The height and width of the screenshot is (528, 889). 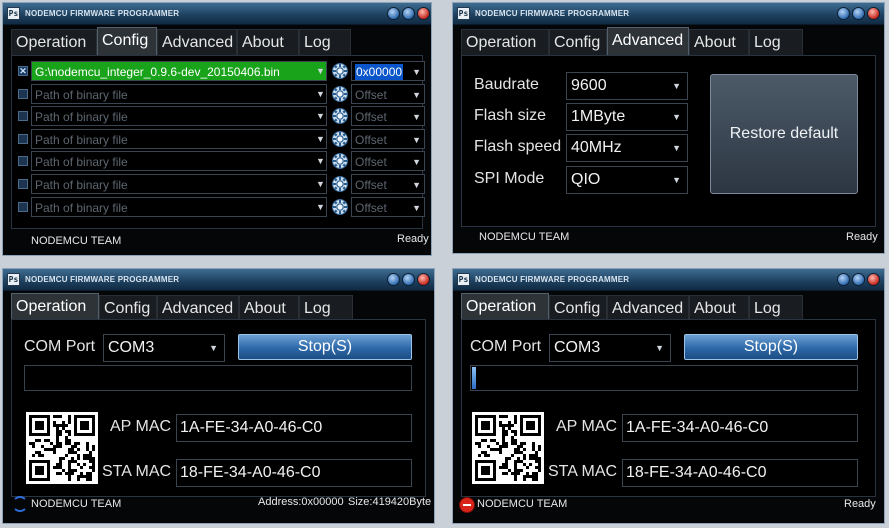 What do you see at coordinates (60, 346) in the screenshot?
I see `com-port-label: COM Port` at bounding box center [60, 346].